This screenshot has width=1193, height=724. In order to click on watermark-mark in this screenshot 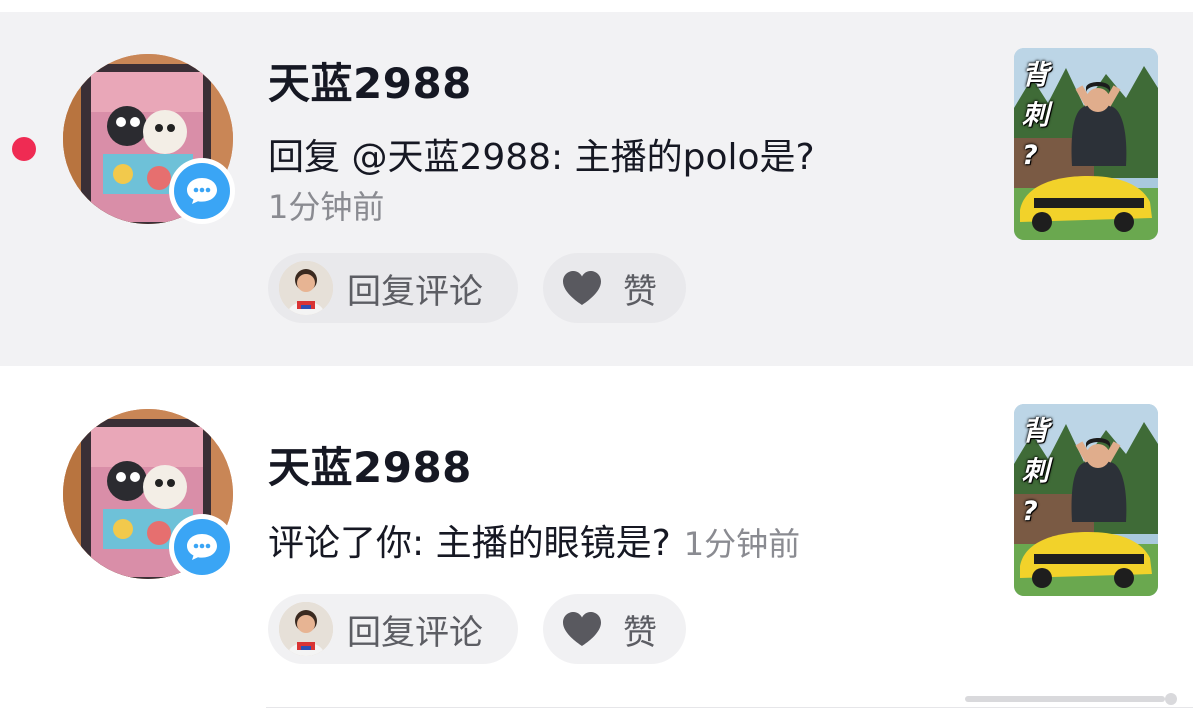, I will do `click(1071, 699)`.